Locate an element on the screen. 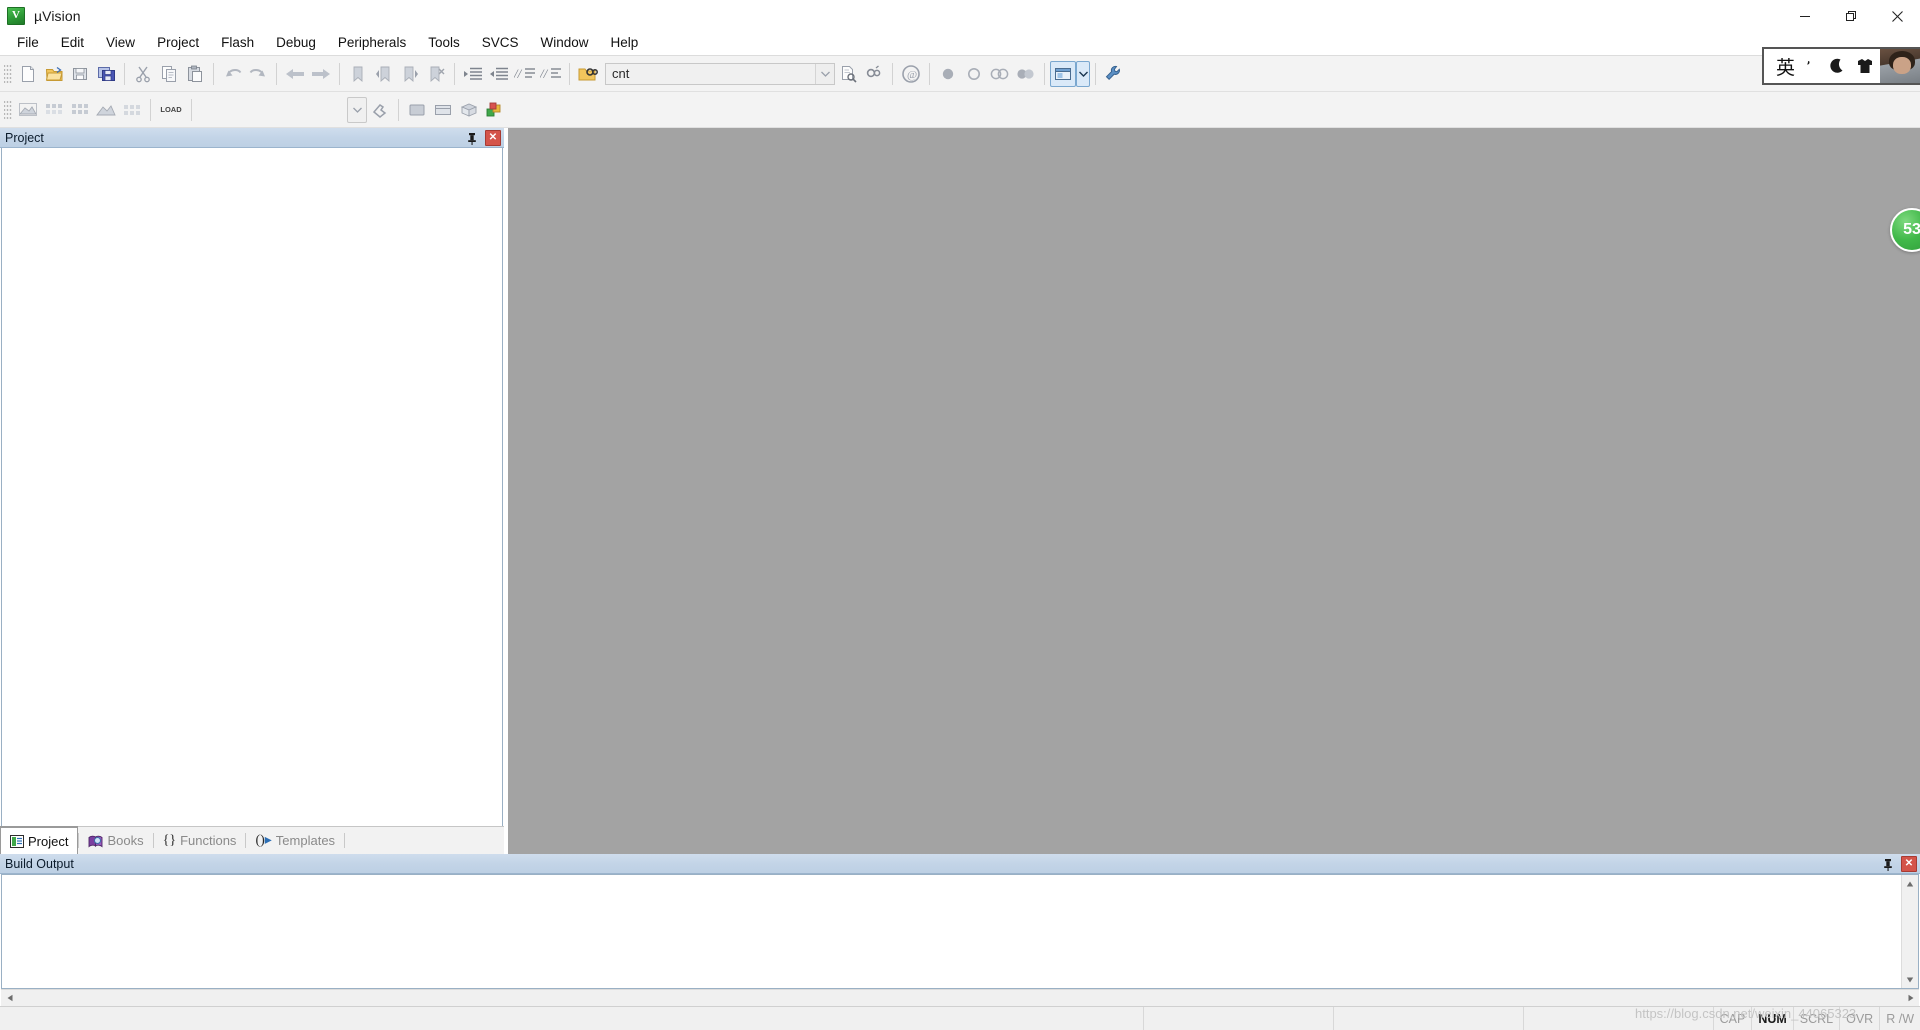 Image resolution: width=1920 pixels, height=1030 pixels. cut-icon is located at coordinates (143, 74).